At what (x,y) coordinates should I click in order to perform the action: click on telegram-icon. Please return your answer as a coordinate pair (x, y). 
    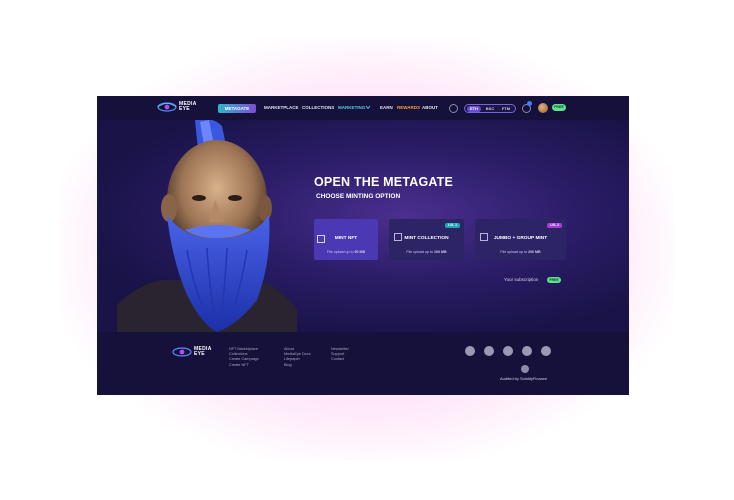
    Looking at the image, I should click on (470, 351).